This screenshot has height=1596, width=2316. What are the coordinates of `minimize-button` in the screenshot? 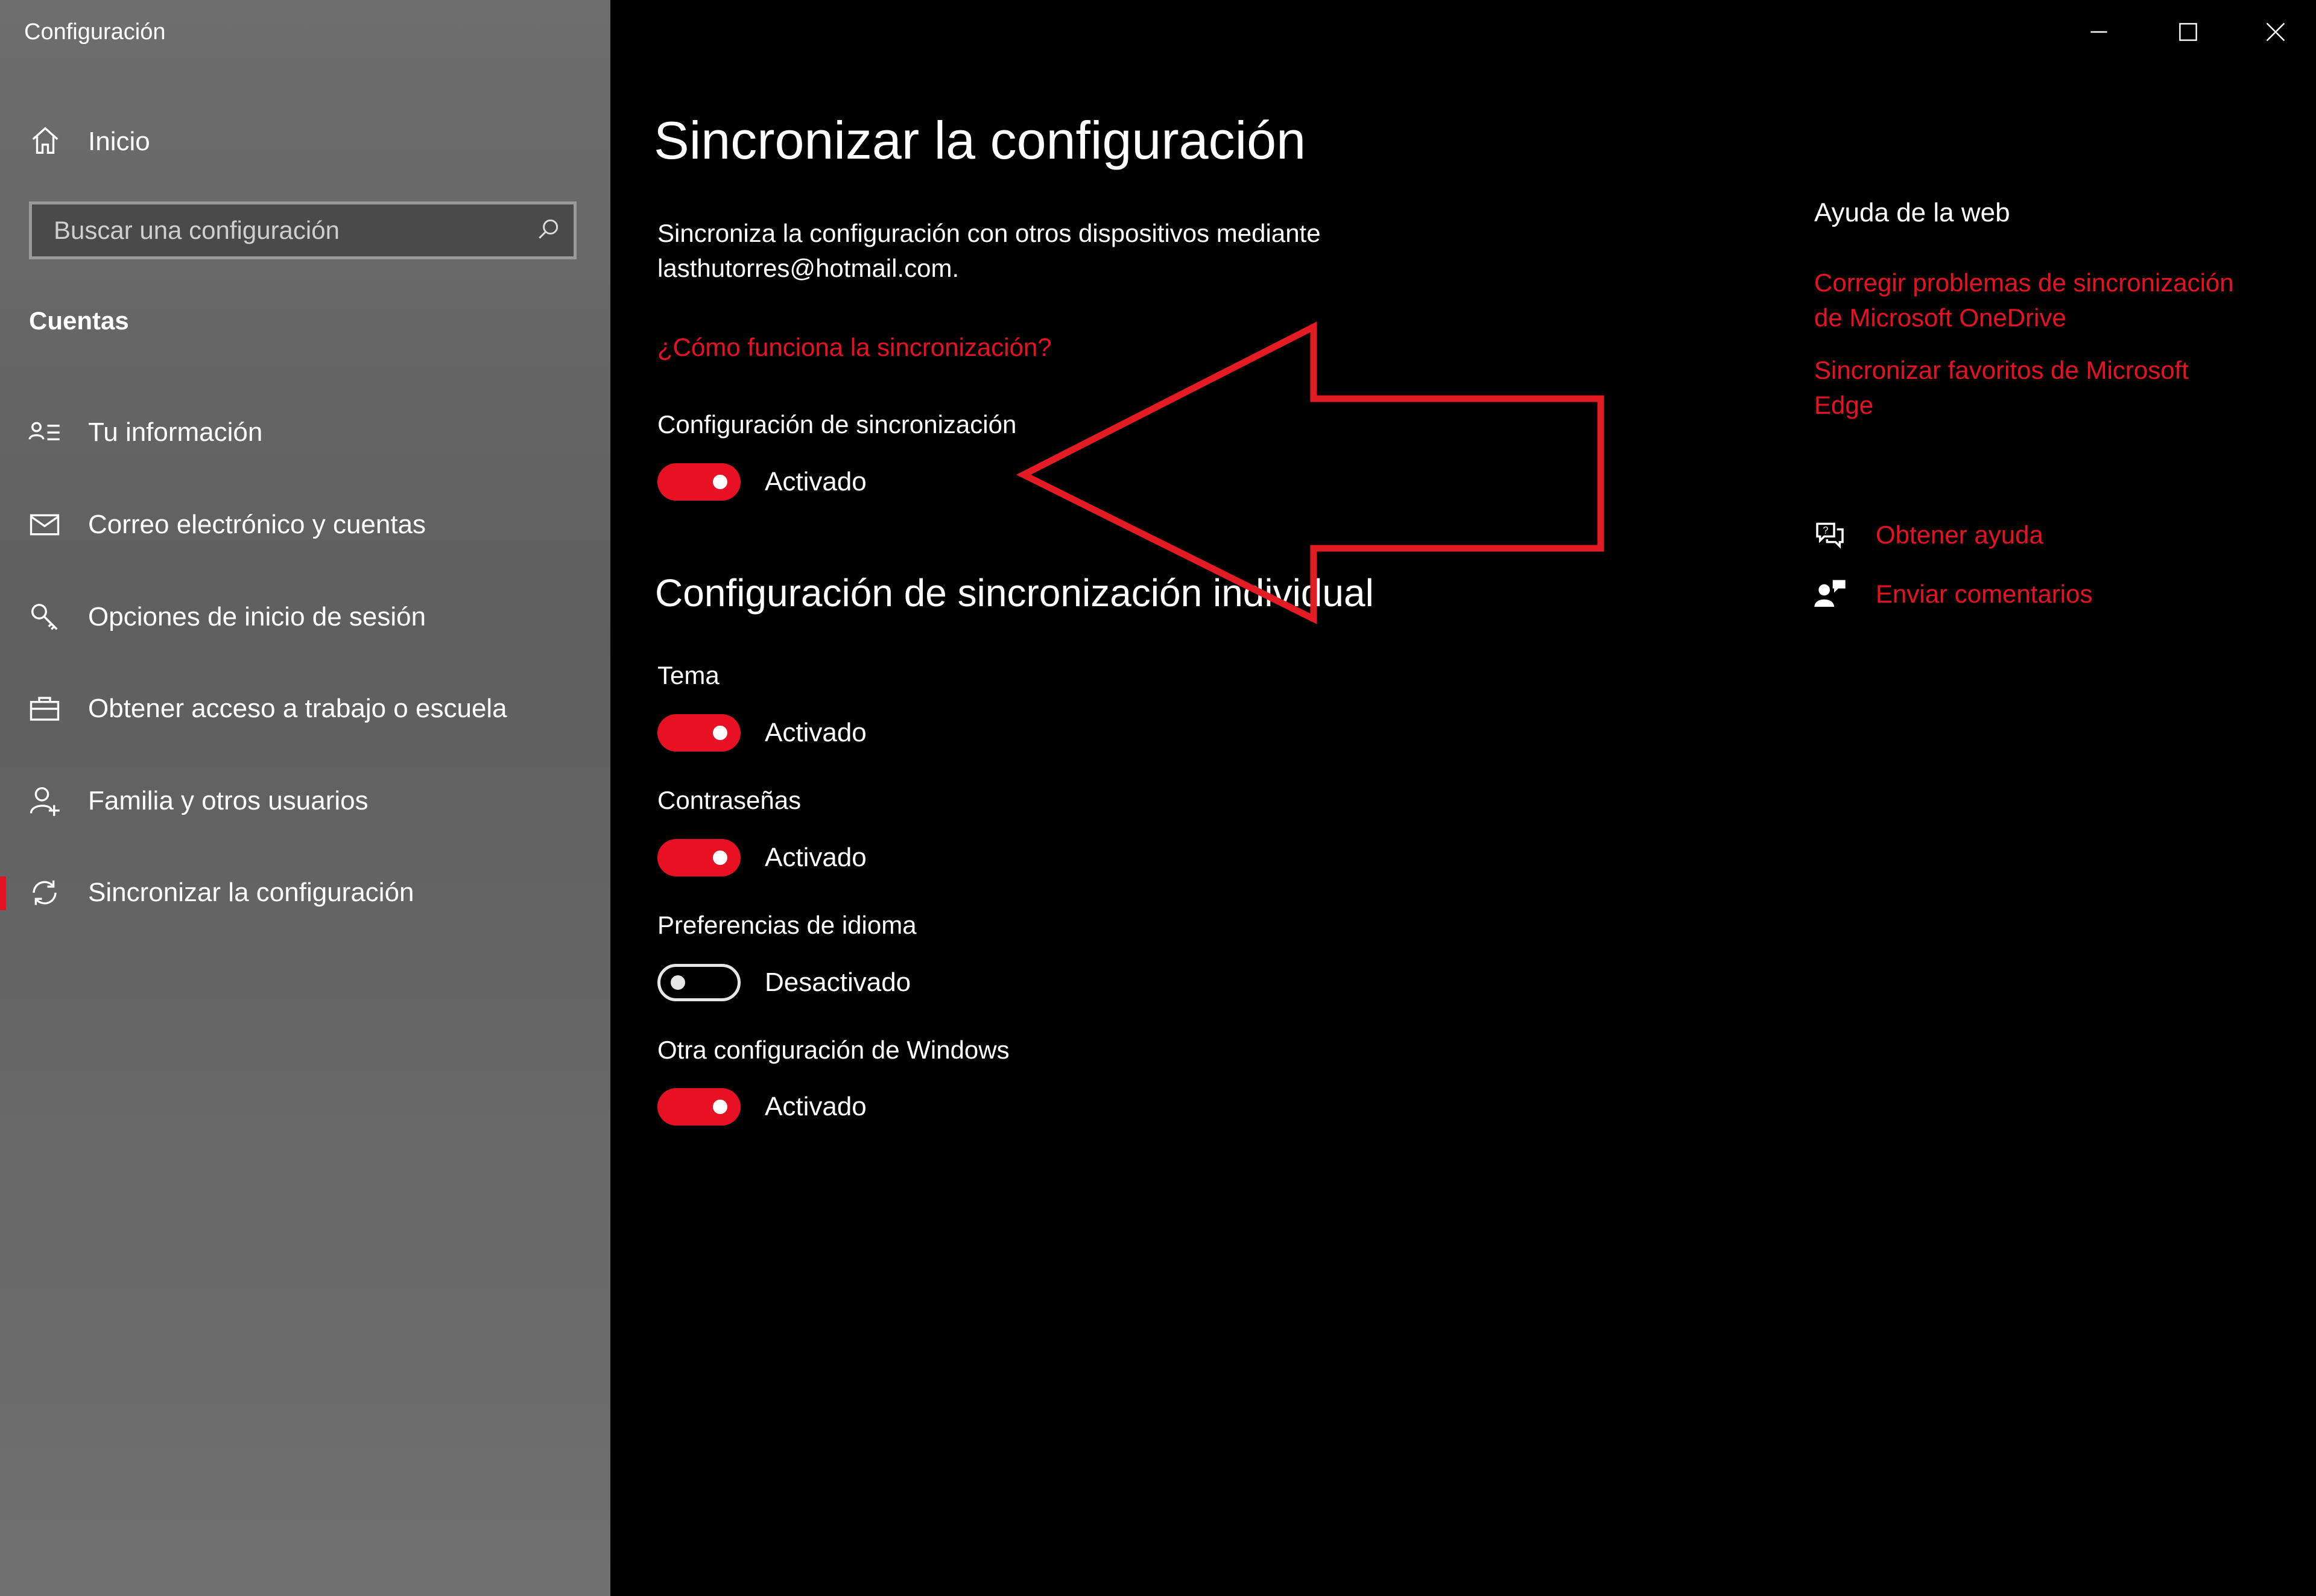 It's located at (2099, 33).